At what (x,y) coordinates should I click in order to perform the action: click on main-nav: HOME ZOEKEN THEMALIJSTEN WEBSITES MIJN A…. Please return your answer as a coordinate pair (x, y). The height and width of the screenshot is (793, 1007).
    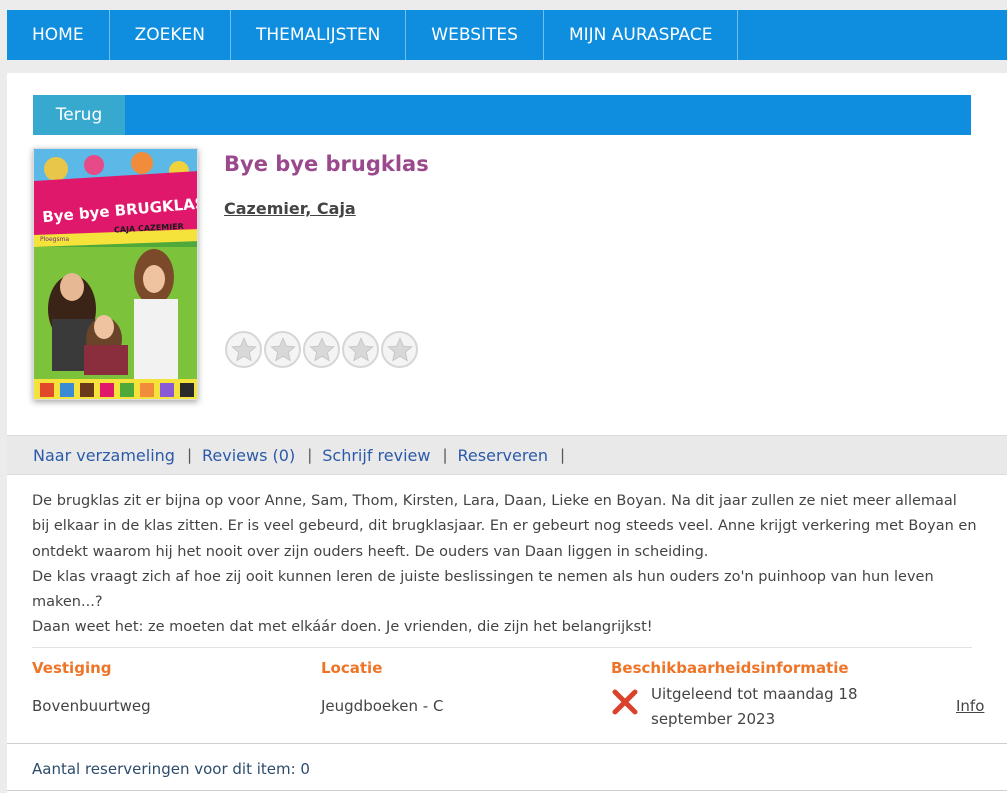
    Looking at the image, I should click on (507, 35).